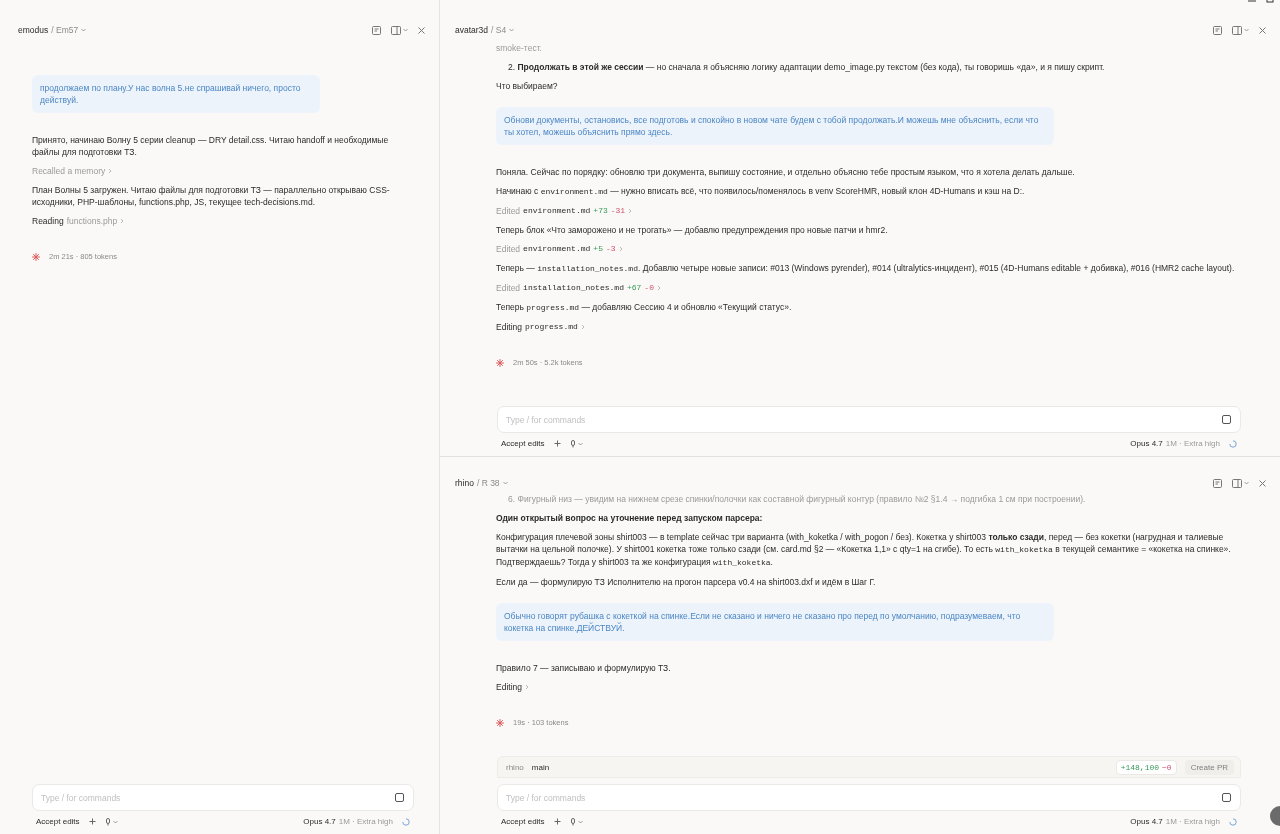  Describe the element at coordinates (761, 191) in the screenshot. I see `message-text: Начинаю с environment.md — нужно вписать всё, что появилось/поменялось в venv ScoreHMR, новый клон 4D-Humans и кэш на D:.` at that location.